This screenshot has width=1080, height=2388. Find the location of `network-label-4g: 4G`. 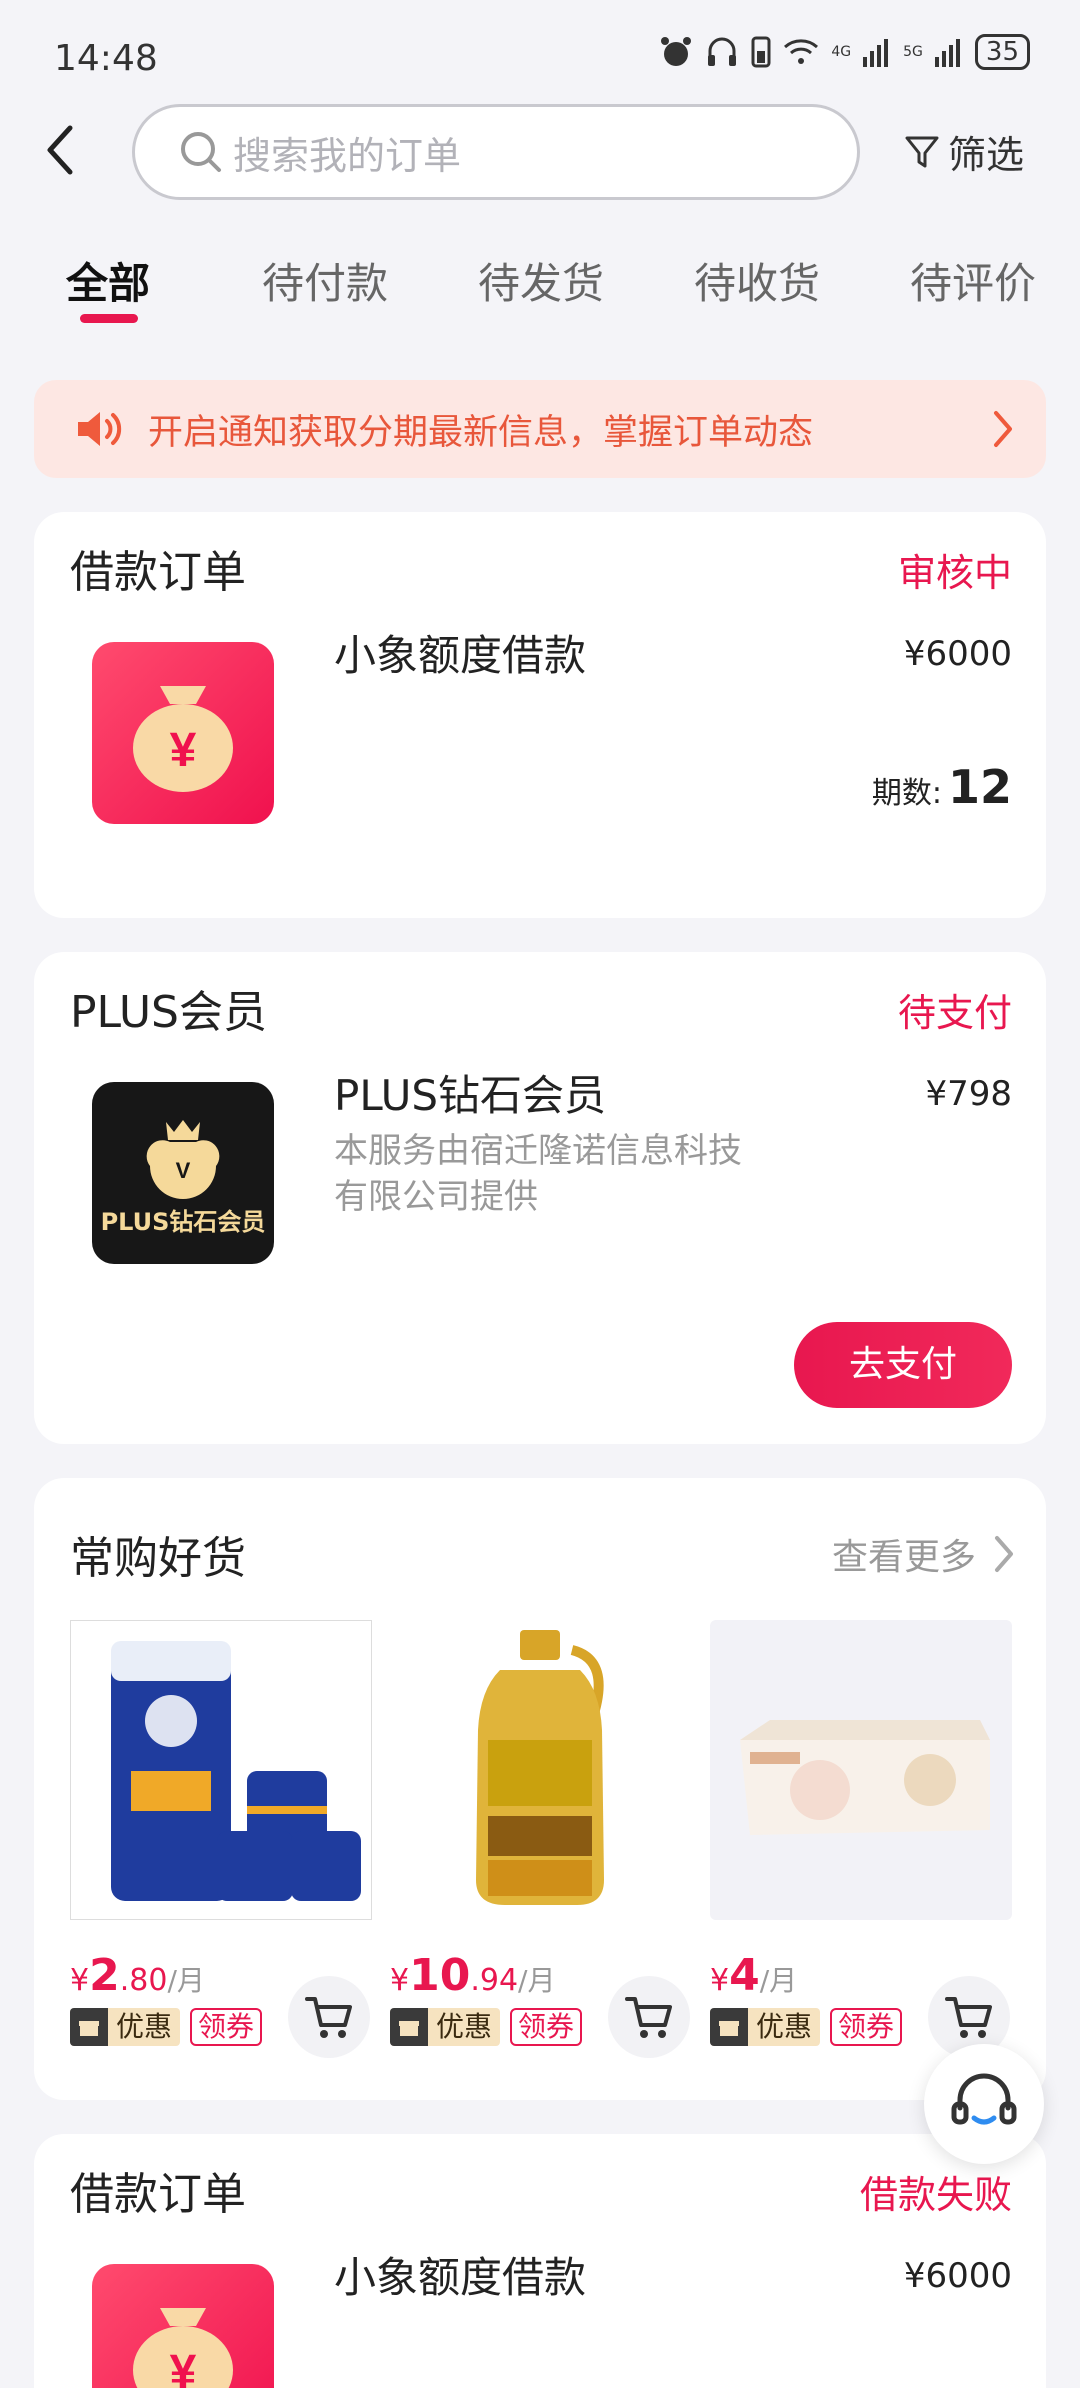

network-label-4g: 4G is located at coordinates (841, 52).